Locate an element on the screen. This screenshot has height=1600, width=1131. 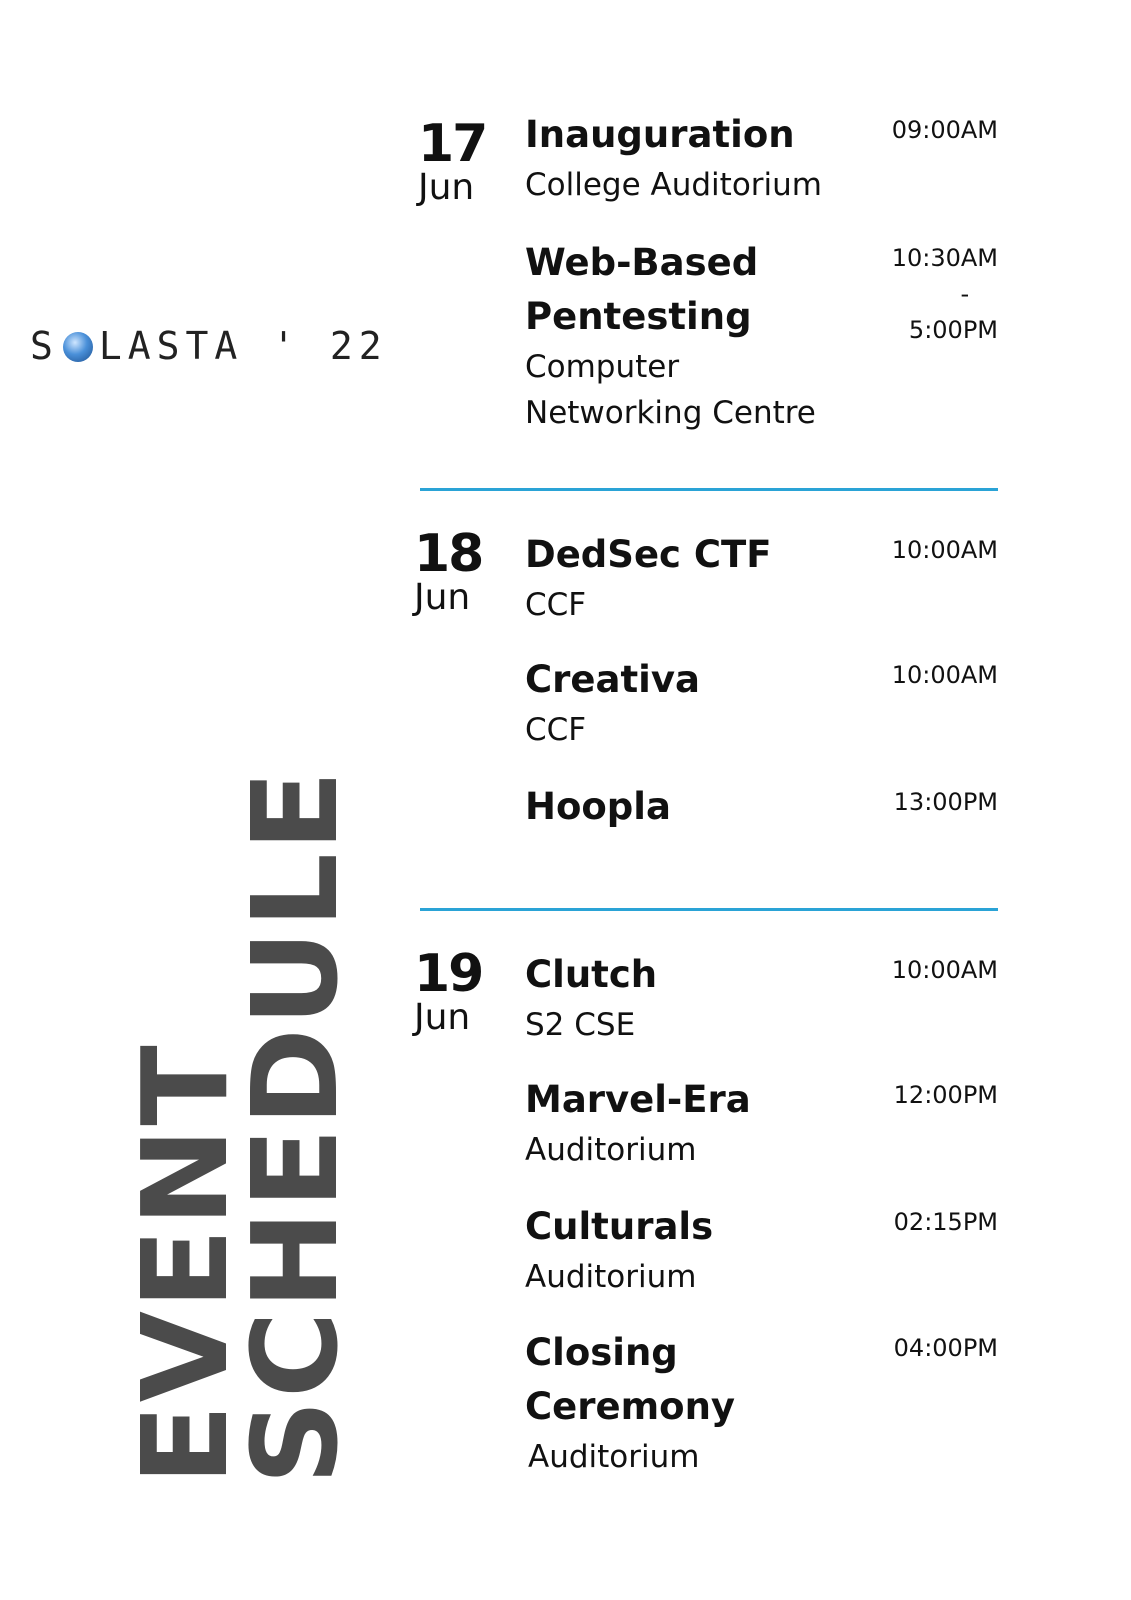
event-name: Creativa is located at coordinates (612, 679).